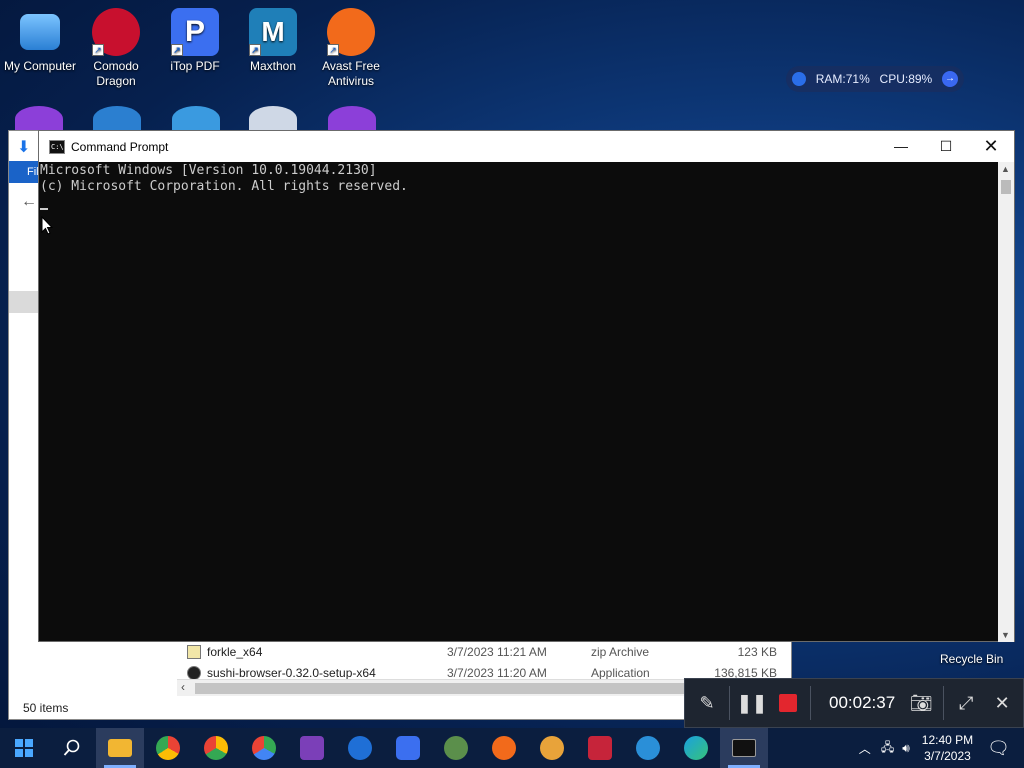  I want to click on itop-pdf-icon: P ↗, so click(195, 32).